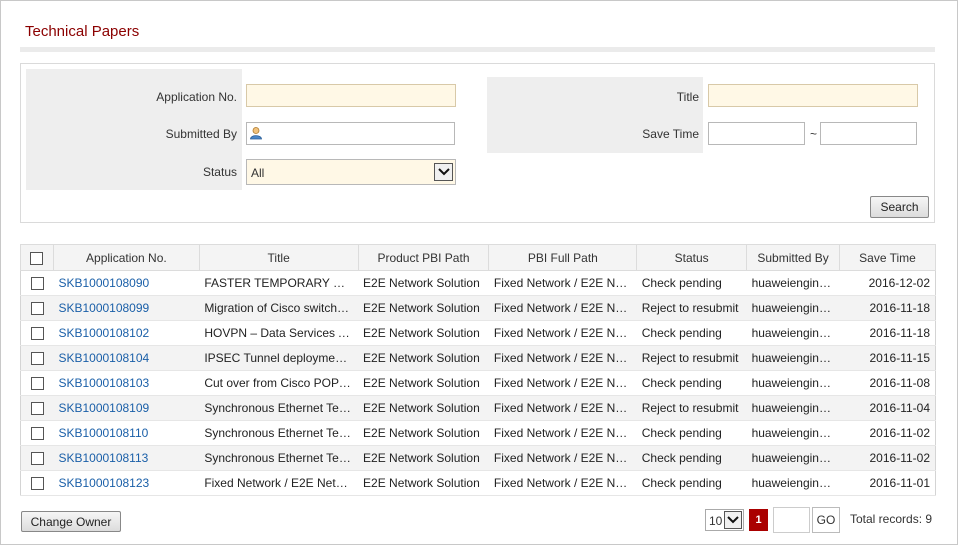 The width and height of the screenshot is (958, 545). What do you see at coordinates (595, 115) in the screenshot?
I see `right-label-column` at bounding box center [595, 115].